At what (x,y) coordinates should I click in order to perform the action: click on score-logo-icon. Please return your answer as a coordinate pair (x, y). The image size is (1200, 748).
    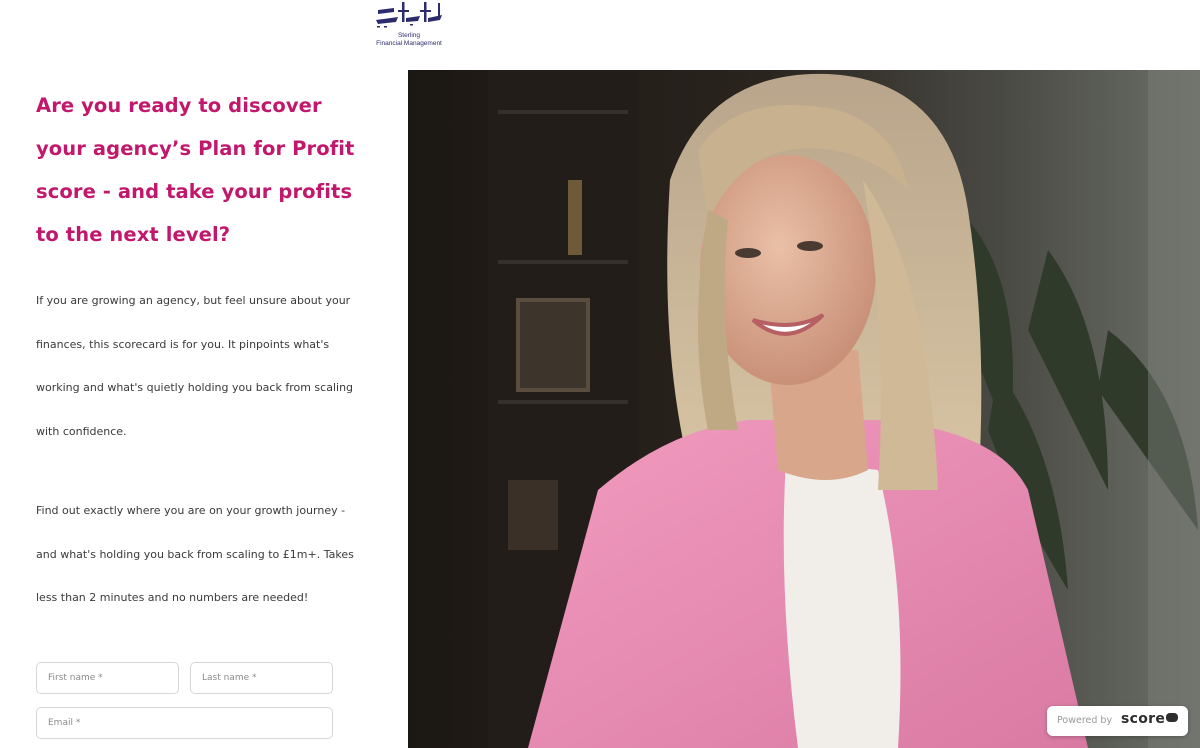
    Looking at the image, I should click on (1172, 717).